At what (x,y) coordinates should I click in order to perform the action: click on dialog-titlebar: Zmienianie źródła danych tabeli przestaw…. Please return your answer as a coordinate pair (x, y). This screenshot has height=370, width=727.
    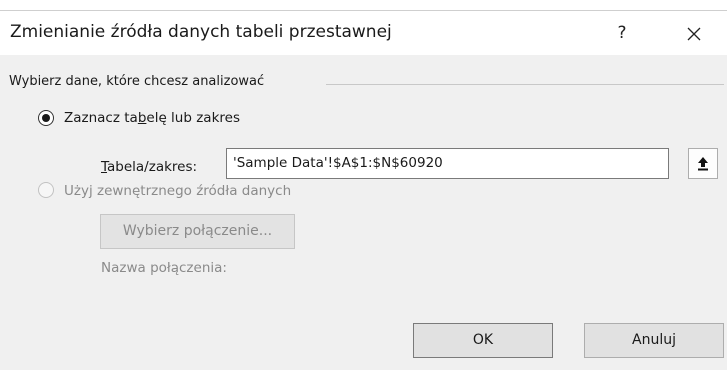
    Looking at the image, I should click on (363, 33).